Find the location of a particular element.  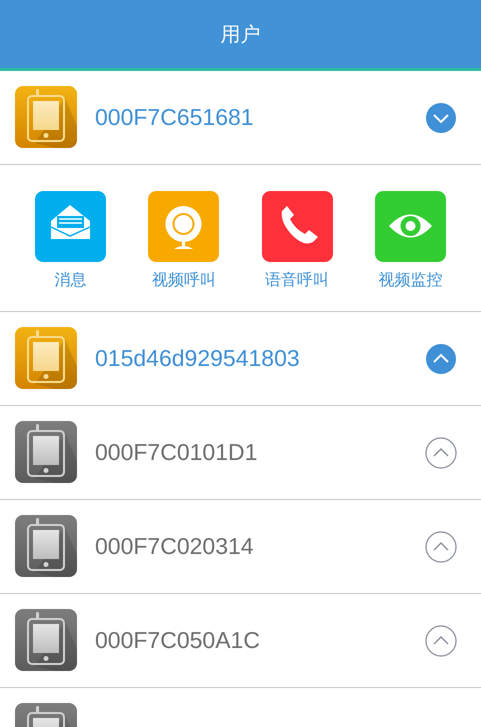

action-button: 语音呼叫 is located at coordinates (297, 241).